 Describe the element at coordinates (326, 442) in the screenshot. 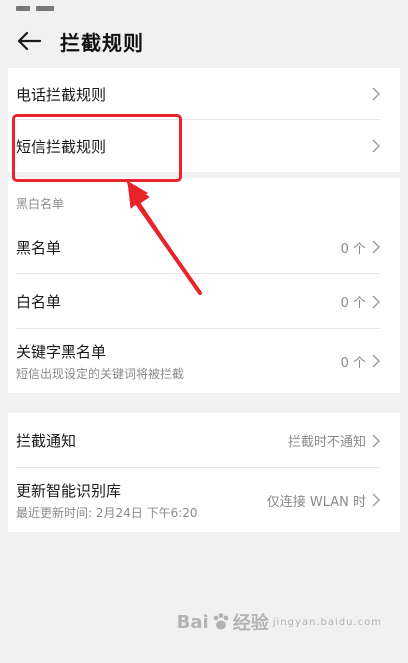

I see `item-value: 拦截时不通知` at that location.